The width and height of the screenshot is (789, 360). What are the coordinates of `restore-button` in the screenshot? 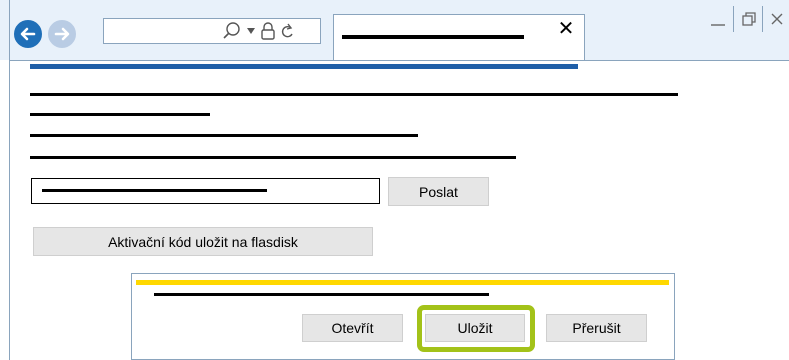 It's located at (749, 19).